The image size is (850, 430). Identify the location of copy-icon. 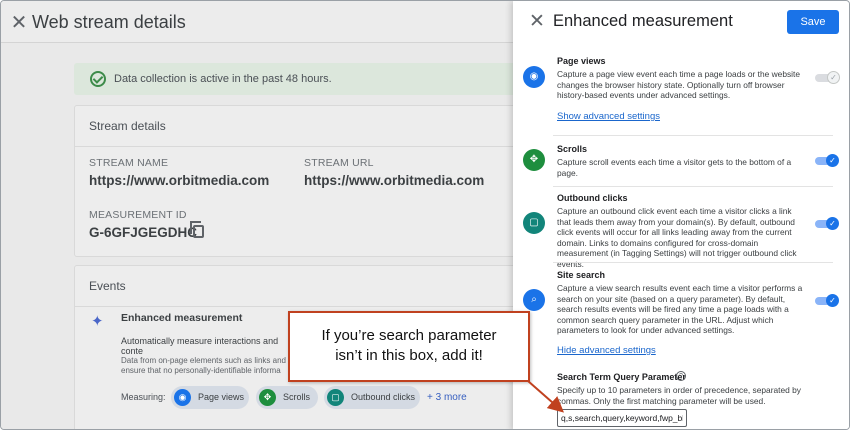
(197, 229).